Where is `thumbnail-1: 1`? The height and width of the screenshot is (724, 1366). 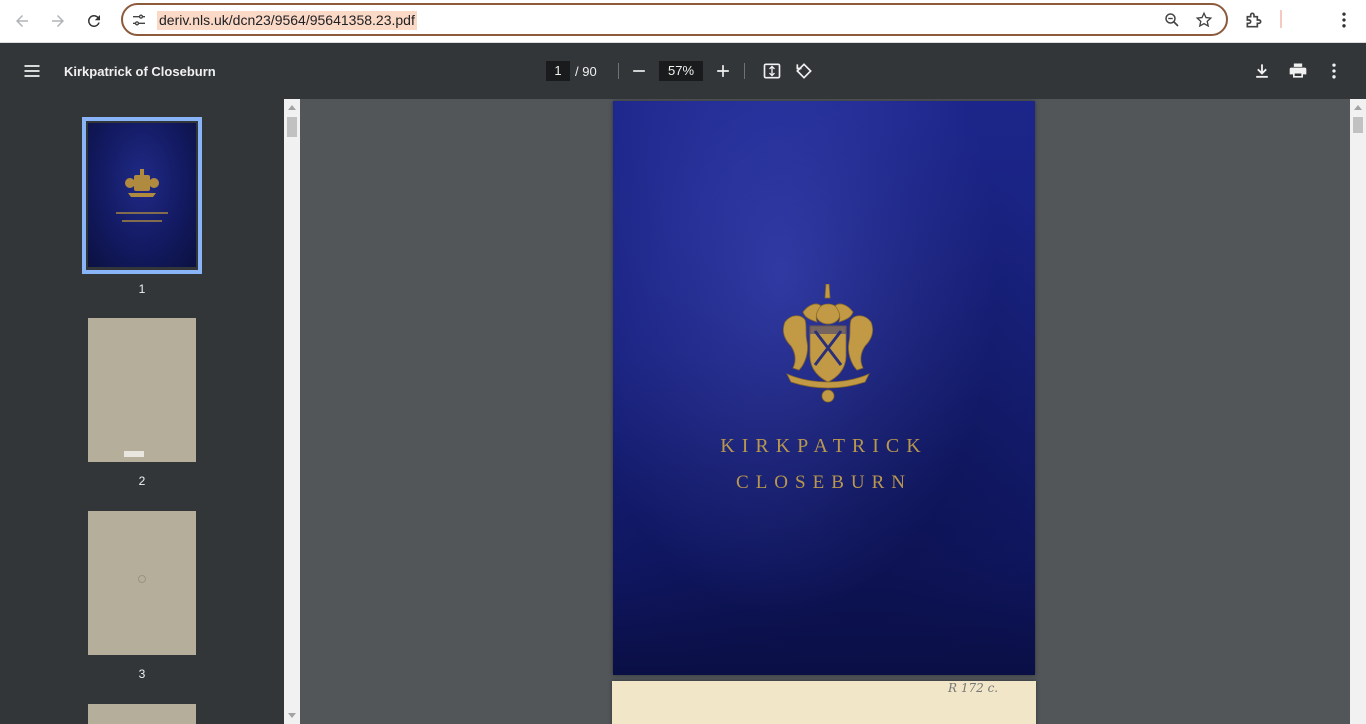
thumbnail-1: 1 is located at coordinates (142, 206).